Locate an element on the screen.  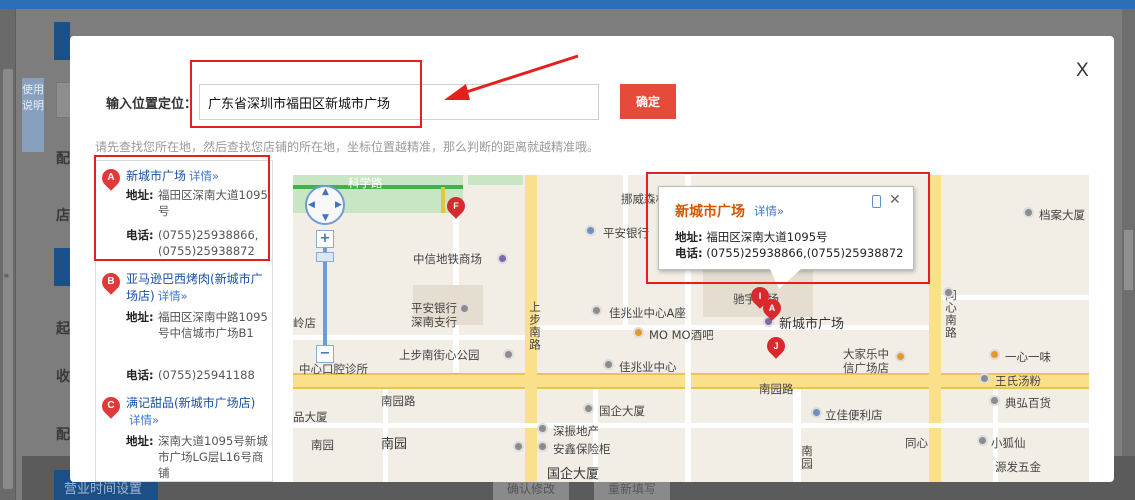
map-label: 国企大厦 is located at coordinates (573, 474).